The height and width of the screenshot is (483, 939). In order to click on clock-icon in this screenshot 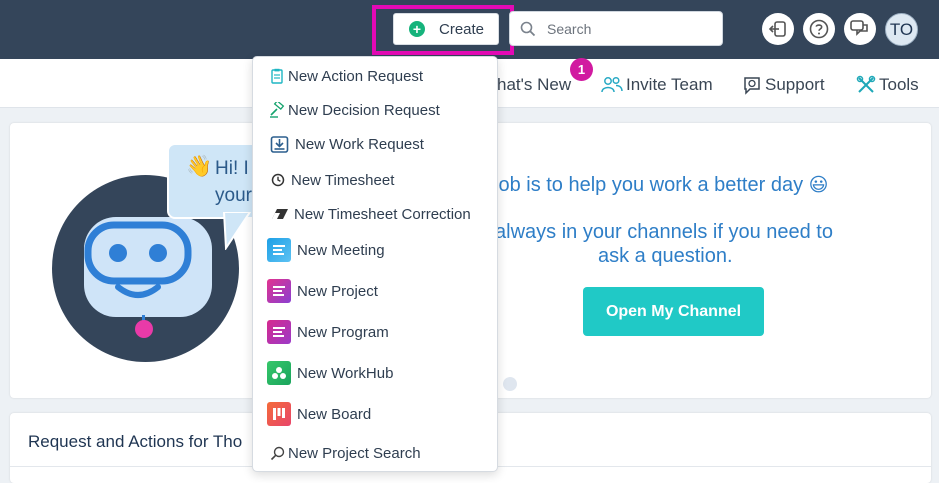, I will do `click(278, 180)`.